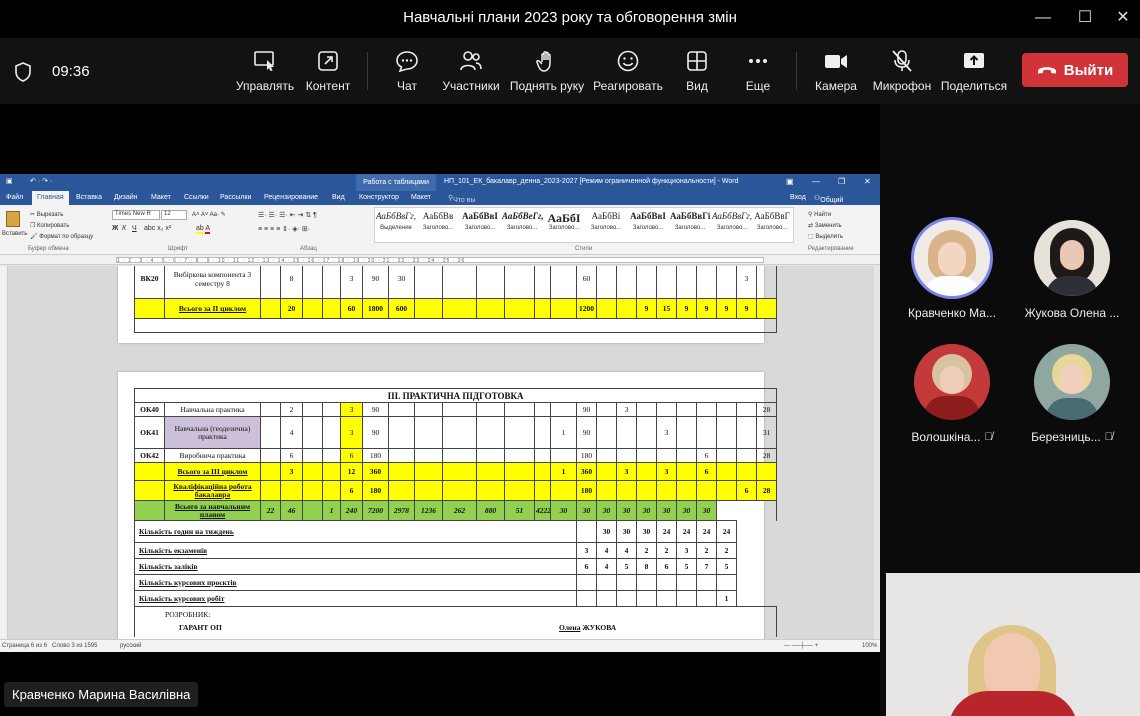  Describe the element at coordinates (706, 308) in the screenshot. I see `table-cell: 9` at that location.